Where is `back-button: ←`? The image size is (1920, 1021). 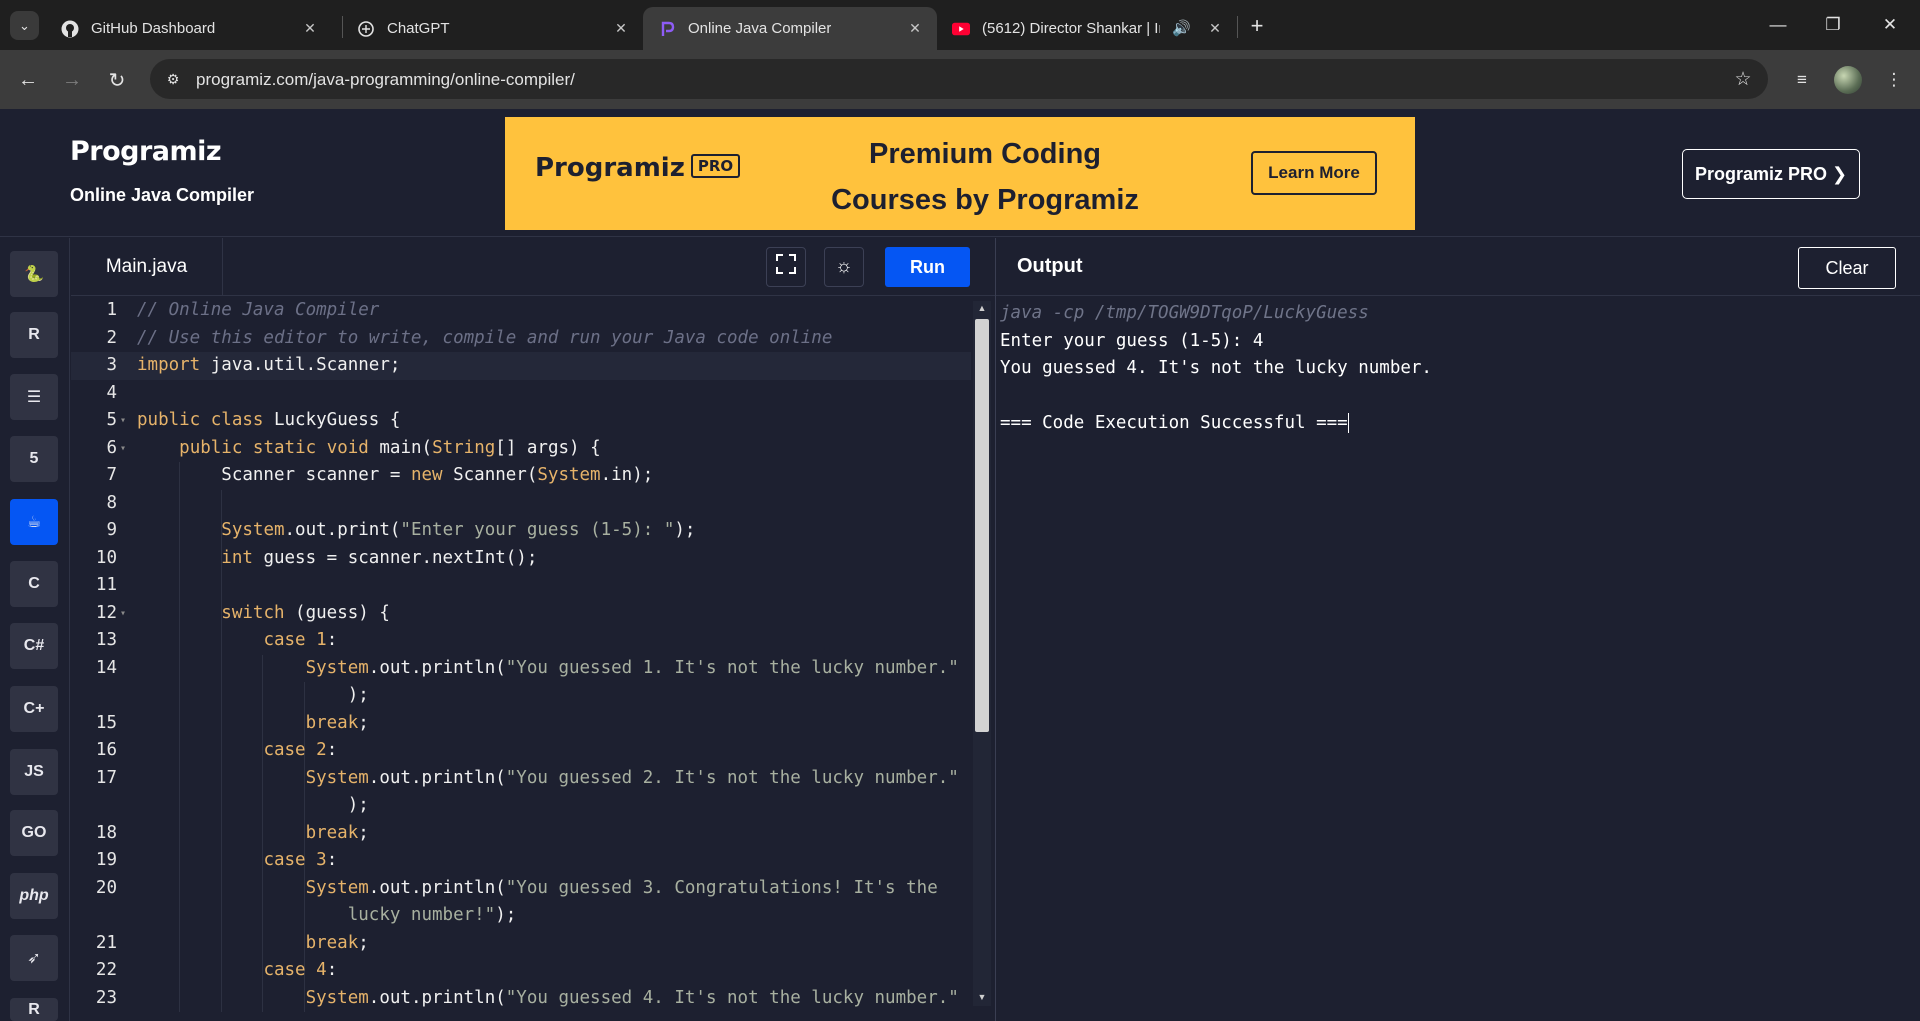
back-button: ← is located at coordinates (28, 80).